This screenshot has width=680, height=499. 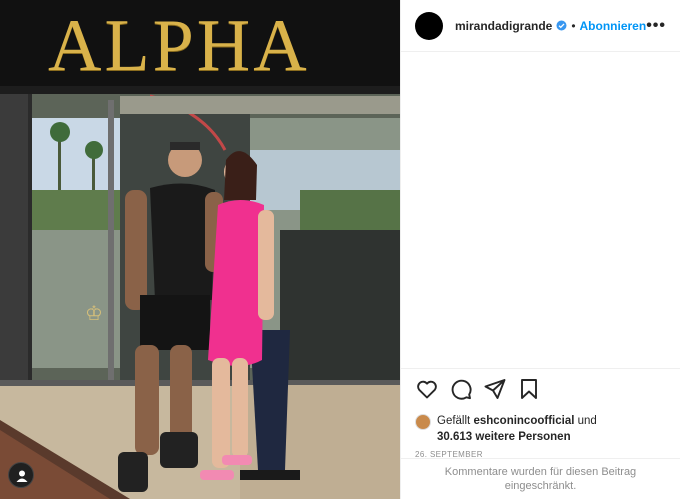 What do you see at coordinates (587, 421) in the screenshot?
I see `likes-conjunction: und` at bounding box center [587, 421].